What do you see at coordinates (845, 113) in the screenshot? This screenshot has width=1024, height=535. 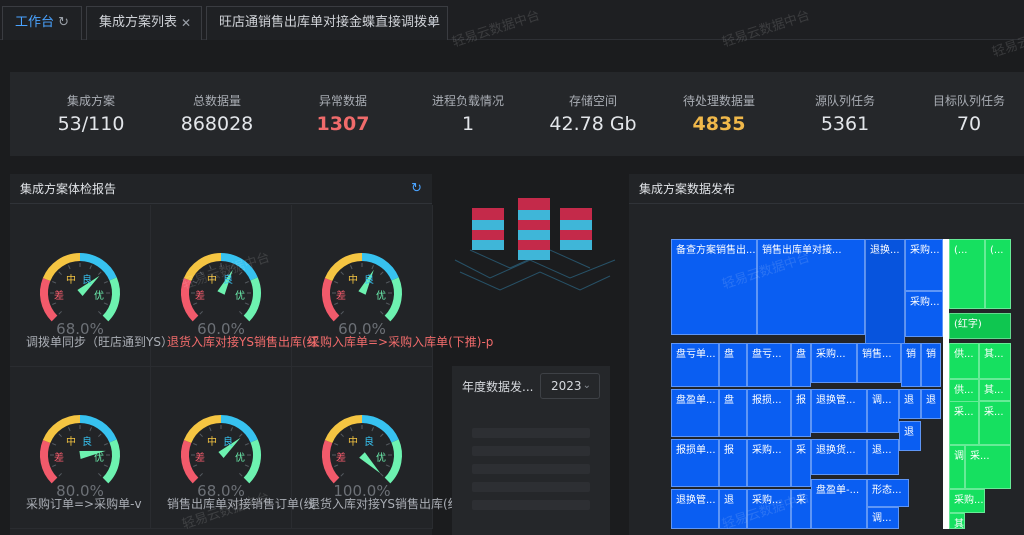 I see `stat-source-queue: 源队列任务 5361` at bounding box center [845, 113].